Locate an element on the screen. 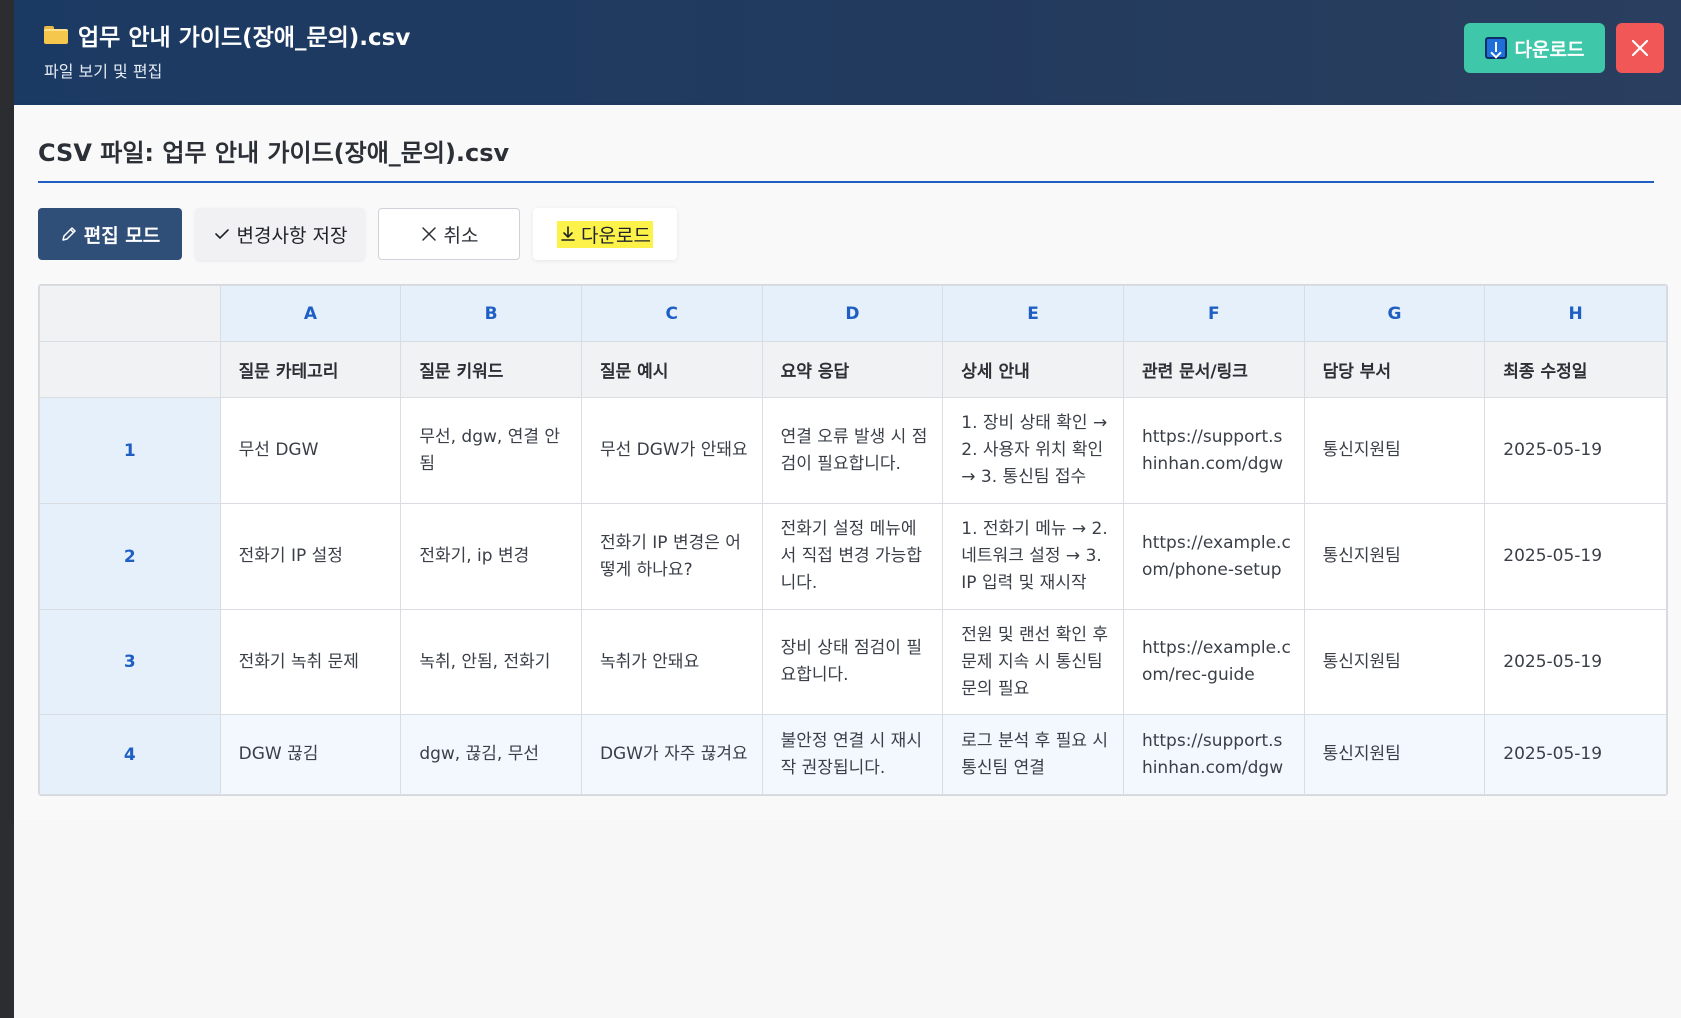 This screenshot has height=1018, width=1681. toolbar: 편집 모드 변경사항 저장 취소 다운로드 is located at coordinates (357, 234).